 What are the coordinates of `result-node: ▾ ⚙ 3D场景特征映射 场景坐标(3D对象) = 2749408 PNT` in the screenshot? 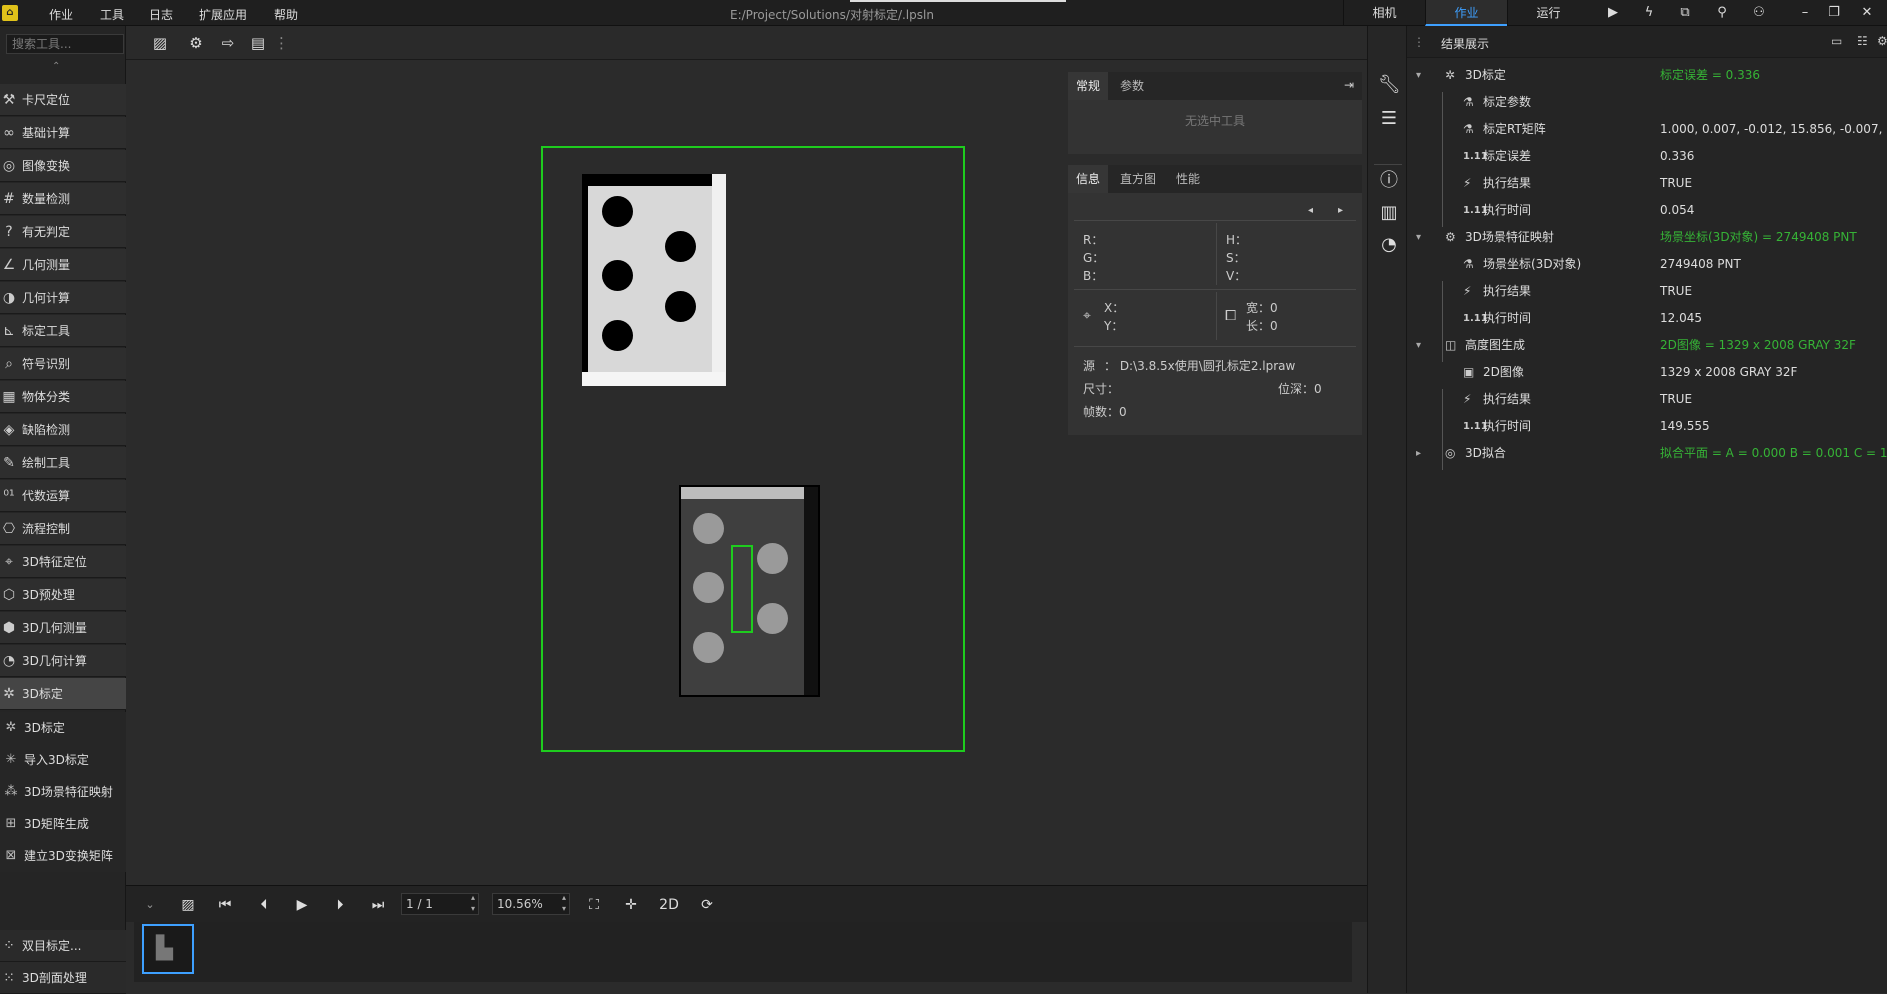 It's located at (1647, 237).